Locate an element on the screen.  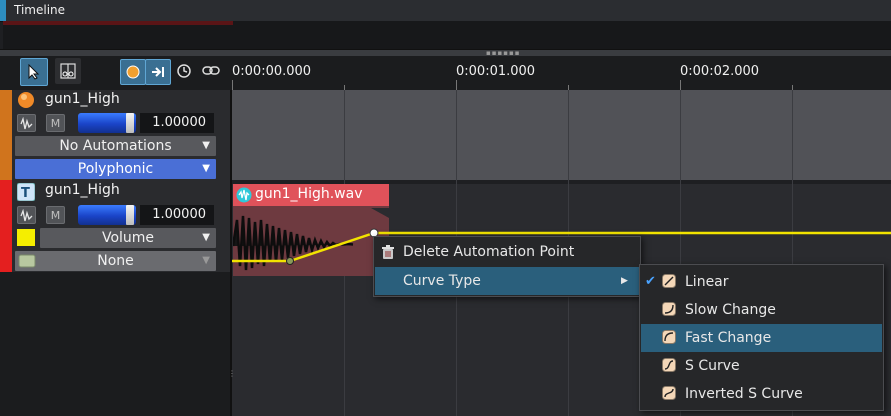
curve-fast-change-item: Fast Change is located at coordinates (761, 338).